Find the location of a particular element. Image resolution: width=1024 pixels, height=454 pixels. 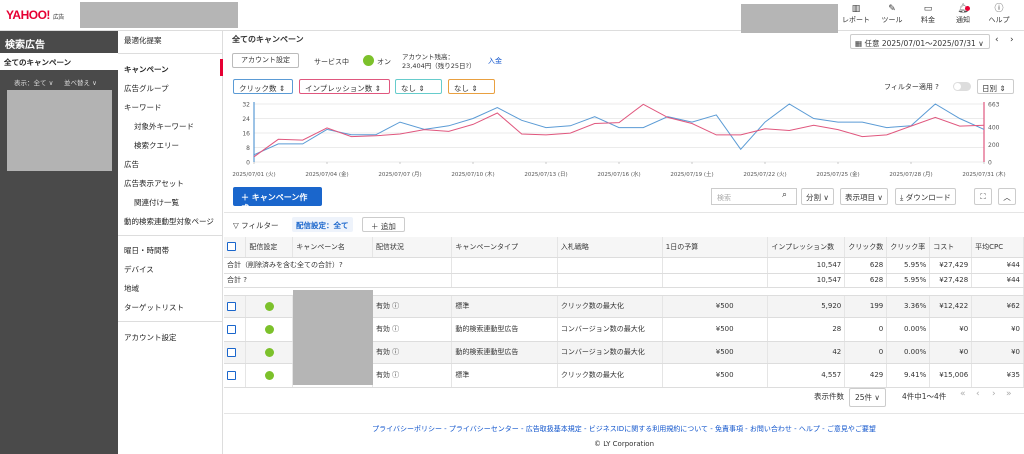

col-impressions: インプレッション数 is located at coordinates (806, 247).